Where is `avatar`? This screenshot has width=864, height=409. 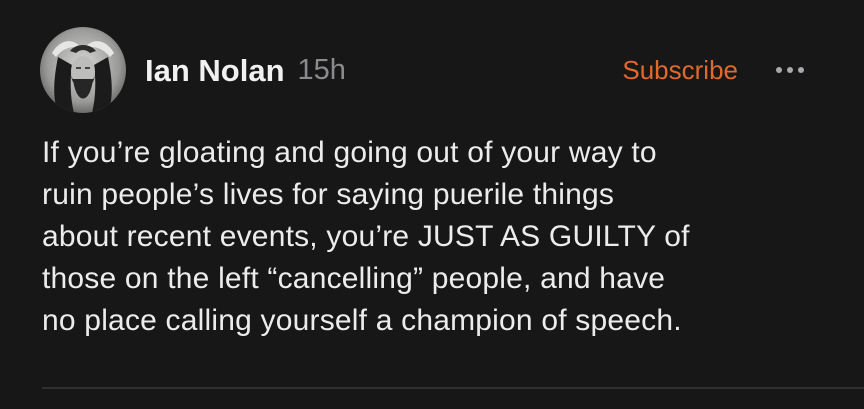
avatar is located at coordinates (83, 70).